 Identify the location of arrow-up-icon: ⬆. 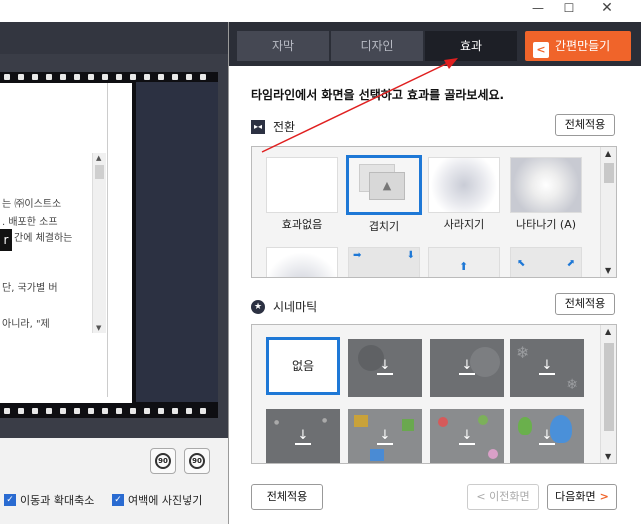
(464, 266).